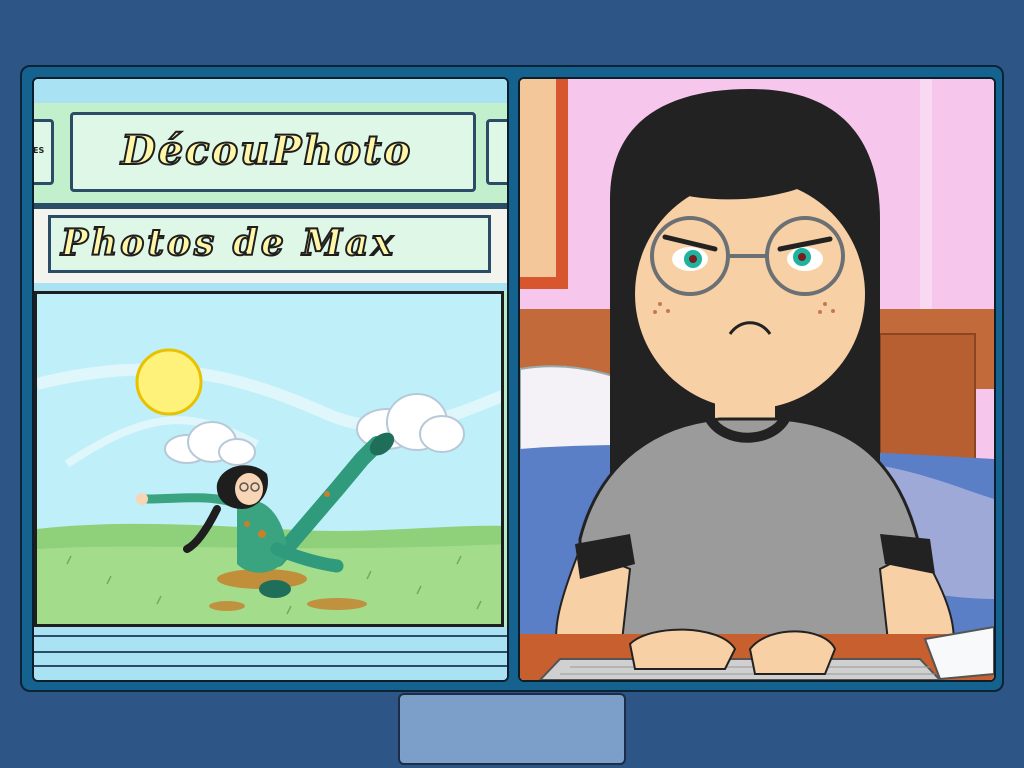 This screenshot has height=768, width=1024. What do you see at coordinates (39, 150) in the screenshot?
I see `left-tab-label: ES` at bounding box center [39, 150].